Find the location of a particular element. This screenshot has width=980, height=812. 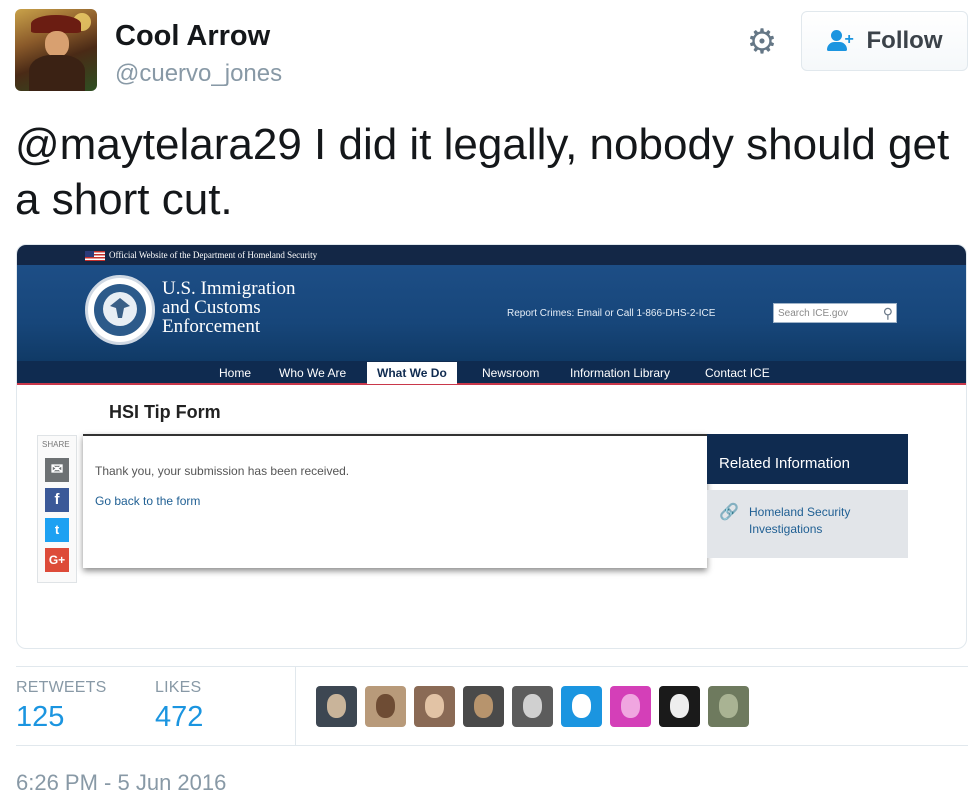

search-icon: ⚲ is located at coordinates (887, 313).